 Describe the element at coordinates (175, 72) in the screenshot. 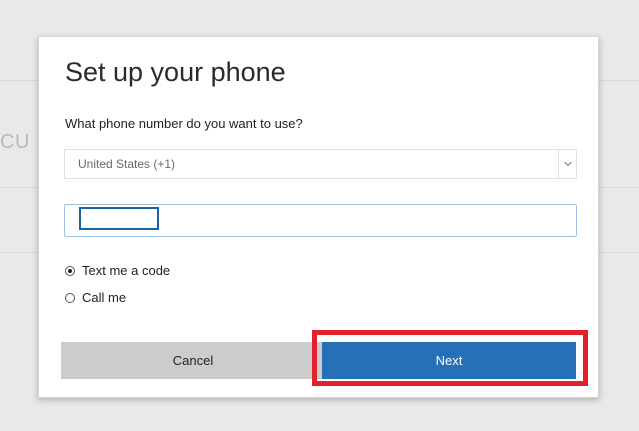

I see `dialog-title: Set up your phone` at that location.